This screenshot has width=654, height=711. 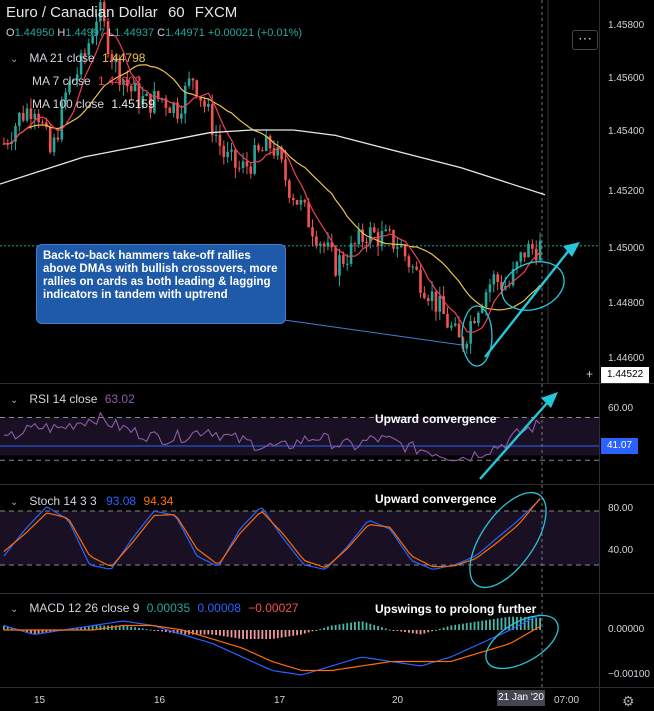 What do you see at coordinates (72, 399) in the screenshot?
I see `rsi-legend: ⌄ RSI 14 close 63.02` at bounding box center [72, 399].